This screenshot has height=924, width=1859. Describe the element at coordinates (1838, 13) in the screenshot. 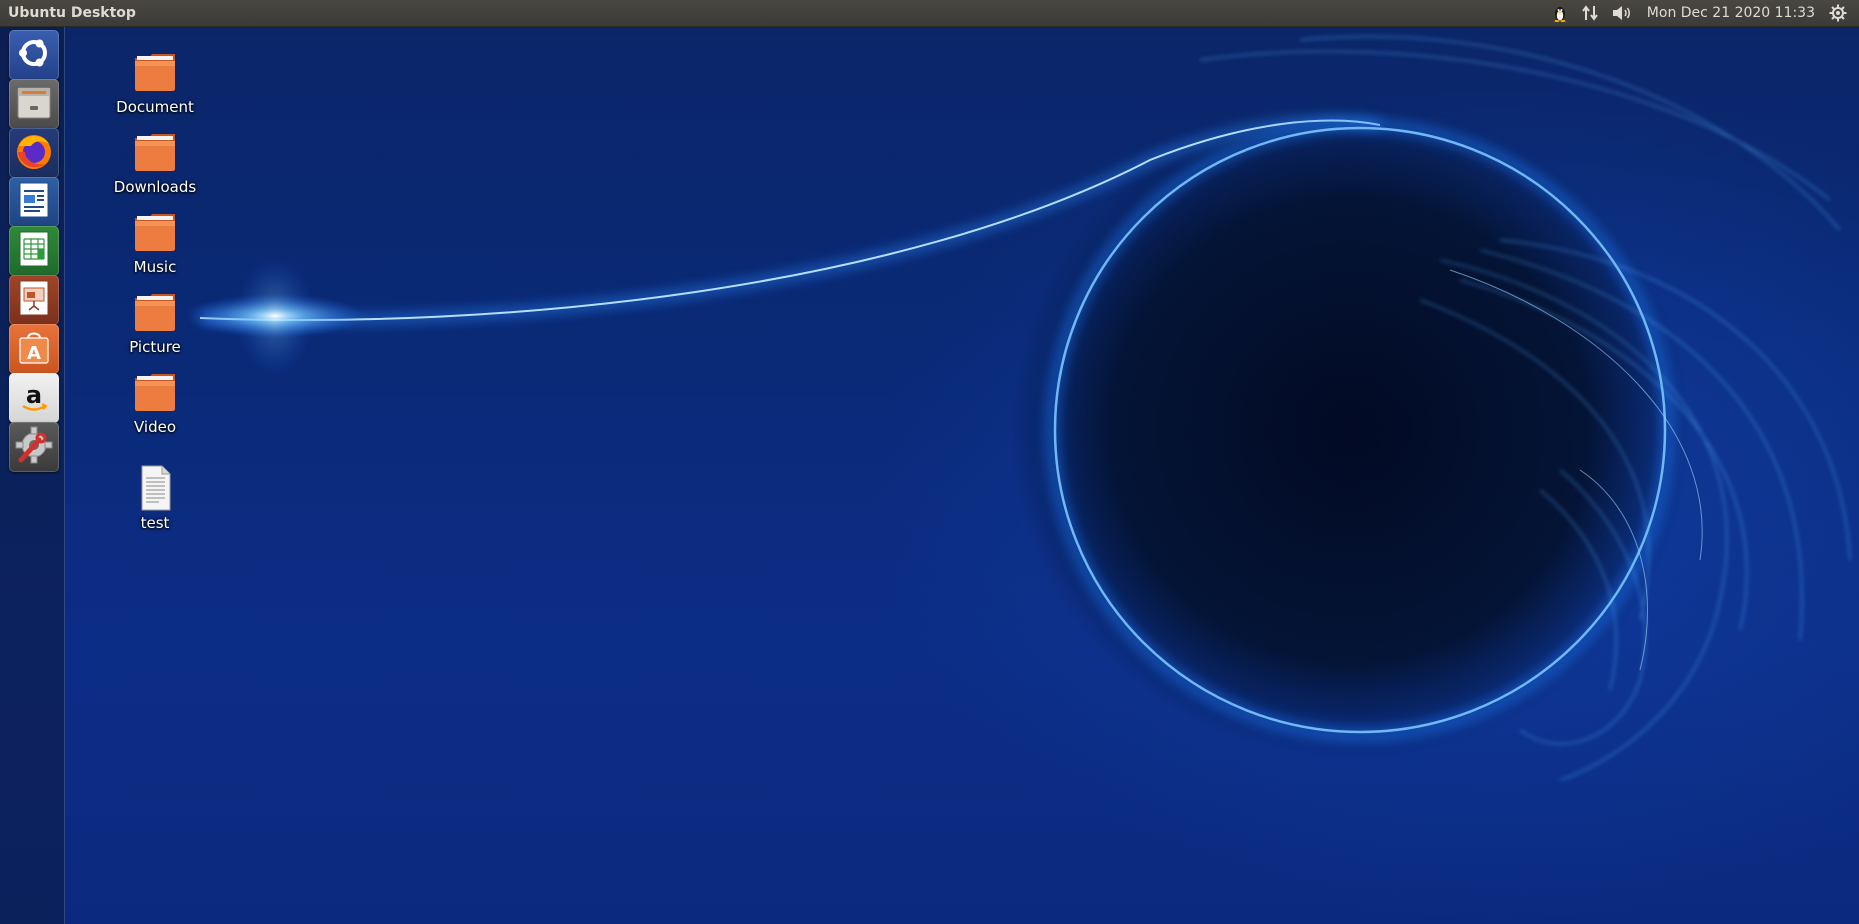

I see `gear-icon` at that location.